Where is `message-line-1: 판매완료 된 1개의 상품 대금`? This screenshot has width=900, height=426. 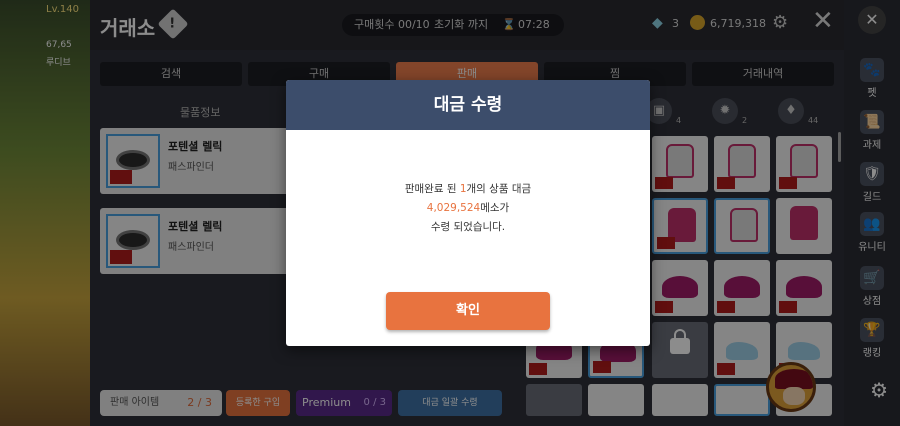 message-line-1: 판매완료 된 1개의 상품 대금 is located at coordinates (468, 189).